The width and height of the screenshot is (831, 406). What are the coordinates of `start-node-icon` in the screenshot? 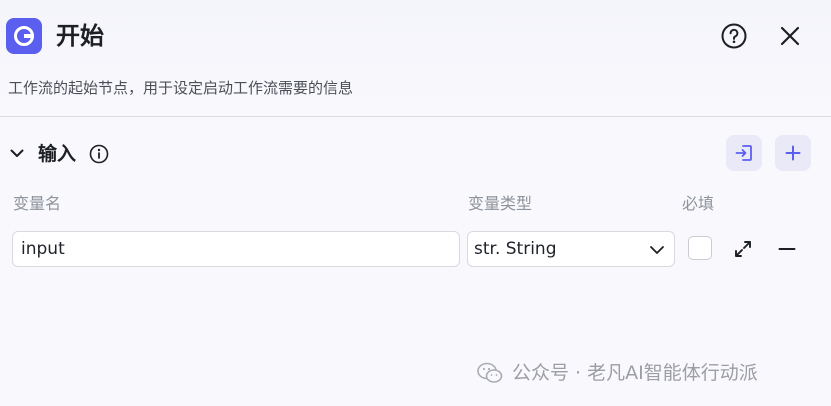 It's located at (24, 36).